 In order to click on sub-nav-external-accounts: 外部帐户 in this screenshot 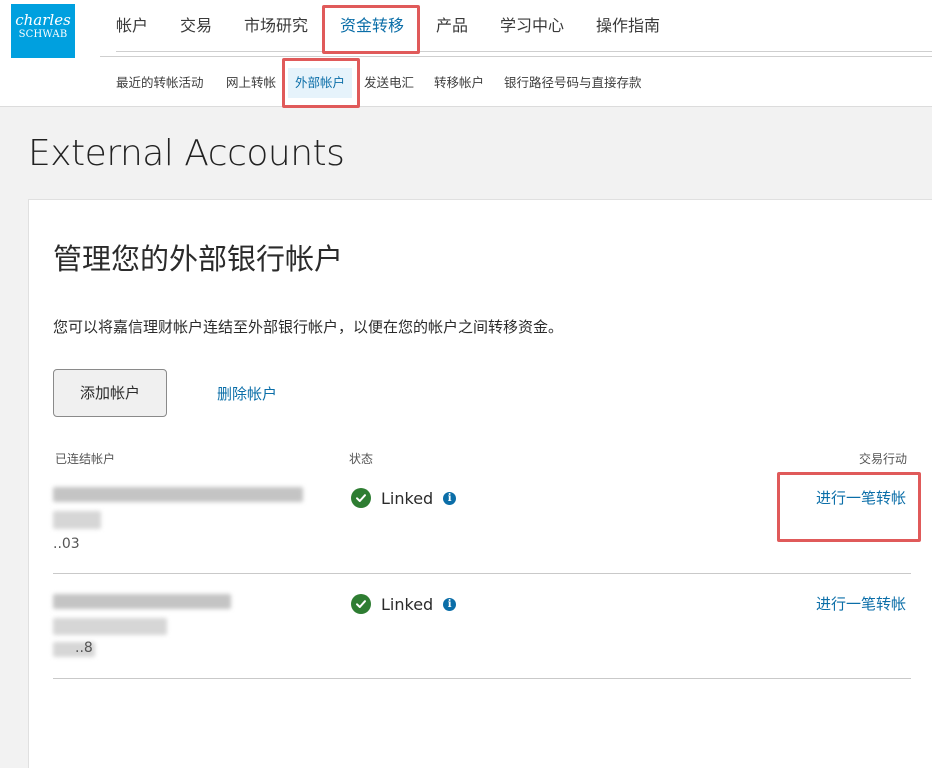, I will do `click(320, 83)`.